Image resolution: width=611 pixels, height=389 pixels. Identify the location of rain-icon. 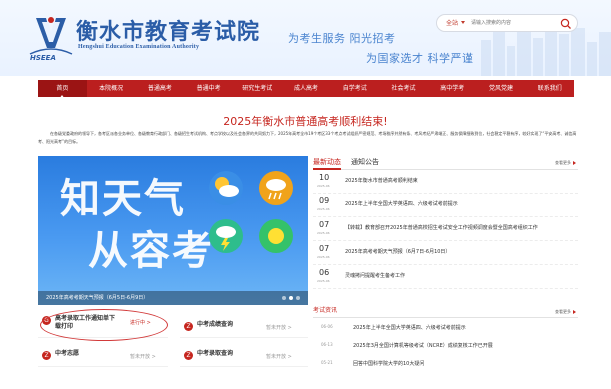
(276, 188).